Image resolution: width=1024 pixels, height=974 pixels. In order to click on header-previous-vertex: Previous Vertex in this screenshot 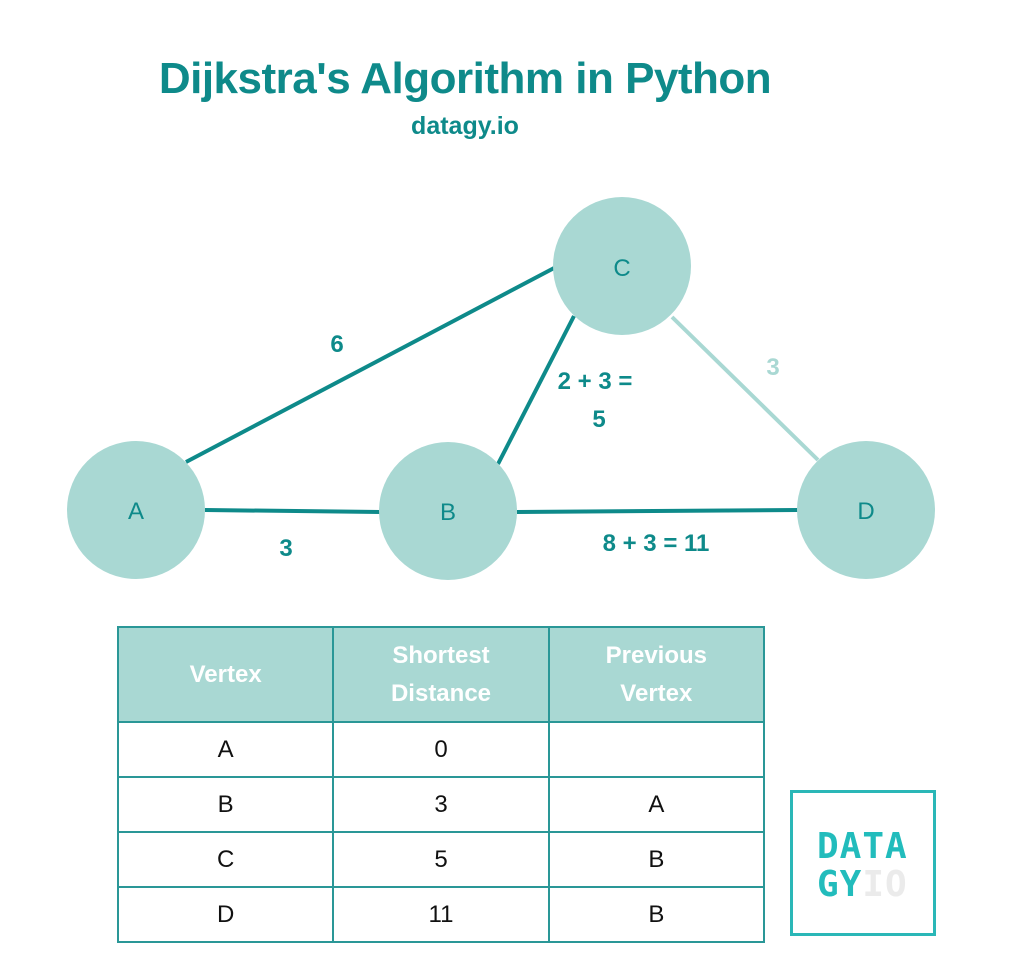, I will do `click(656, 674)`.